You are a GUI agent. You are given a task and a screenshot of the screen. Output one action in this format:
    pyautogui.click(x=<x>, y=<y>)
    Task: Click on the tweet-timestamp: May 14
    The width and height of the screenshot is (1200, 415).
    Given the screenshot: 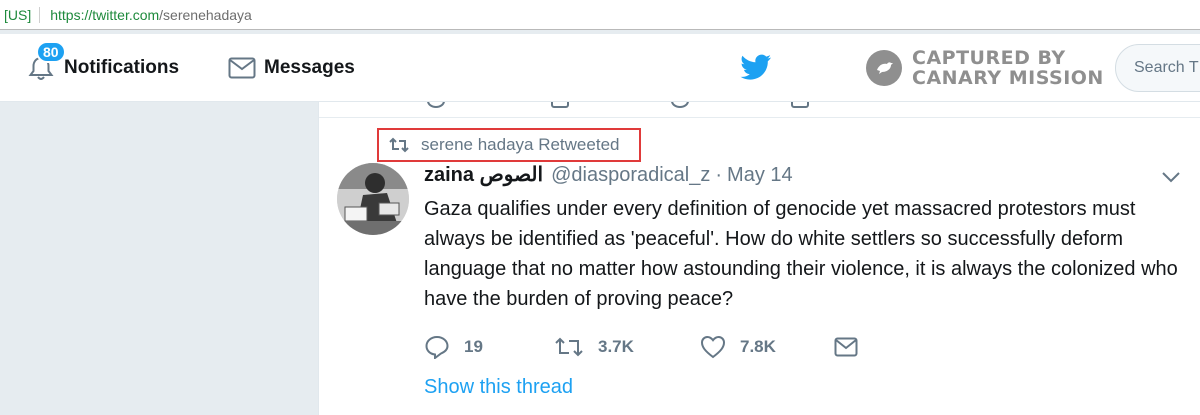 What is the action you would take?
    pyautogui.click(x=760, y=175)
    